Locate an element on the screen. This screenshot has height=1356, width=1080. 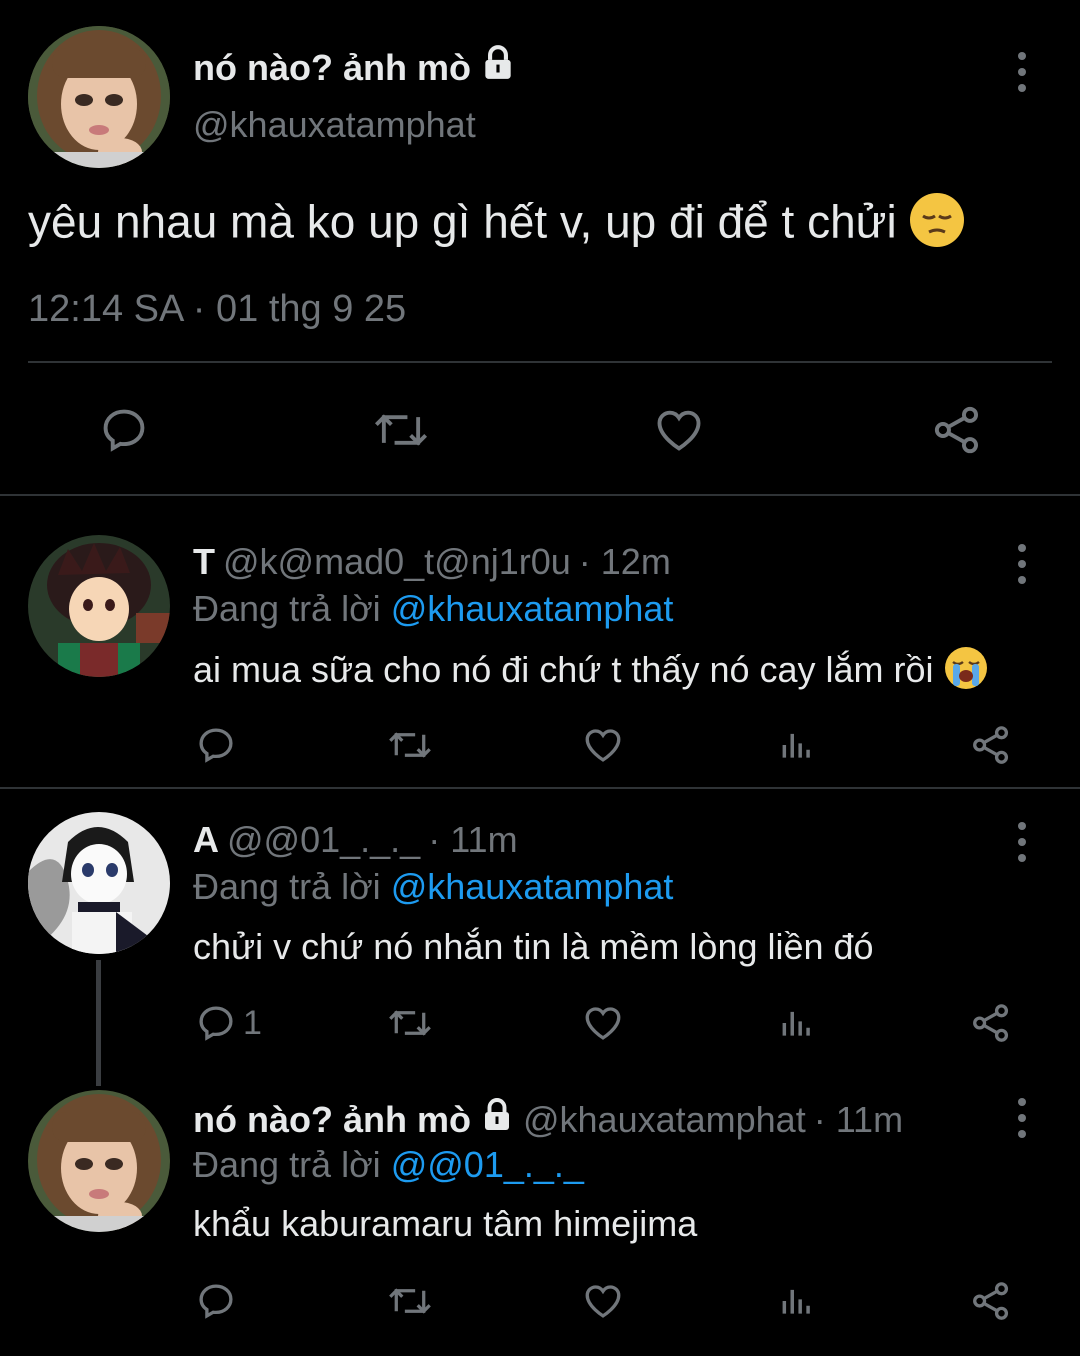
reply-header: T @k@mad0_t@nj1r0u · 12m is located at coordinates (432, 562).